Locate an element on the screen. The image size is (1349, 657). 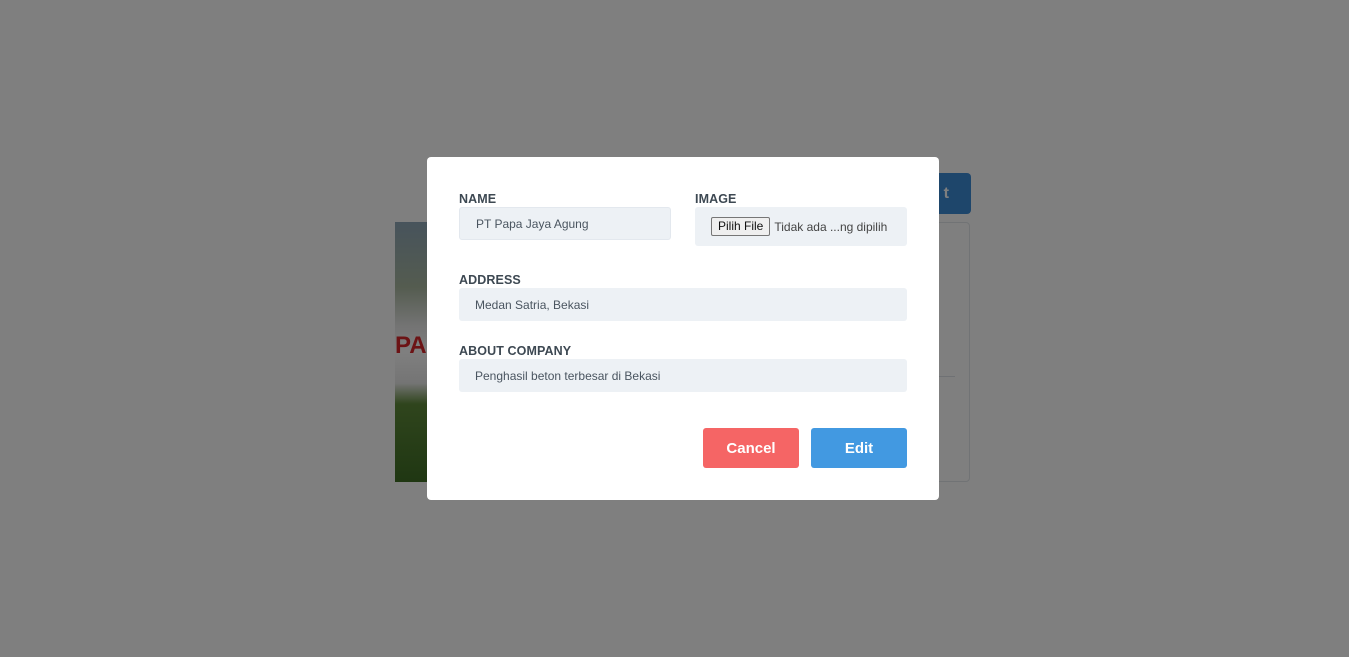
name-input-value: PT Papa Jaya Agung is located at coordinates (532, 223).